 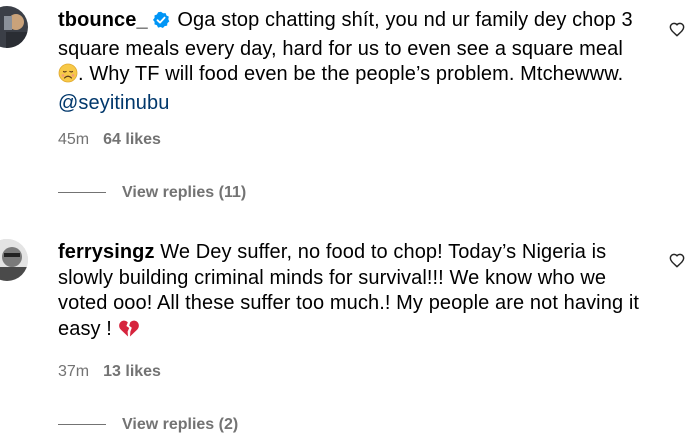 What do you see at coordinates (132, 139) in the screenshot?
I see `comment-likes: 64 likes` at bounding box center [132, 139].